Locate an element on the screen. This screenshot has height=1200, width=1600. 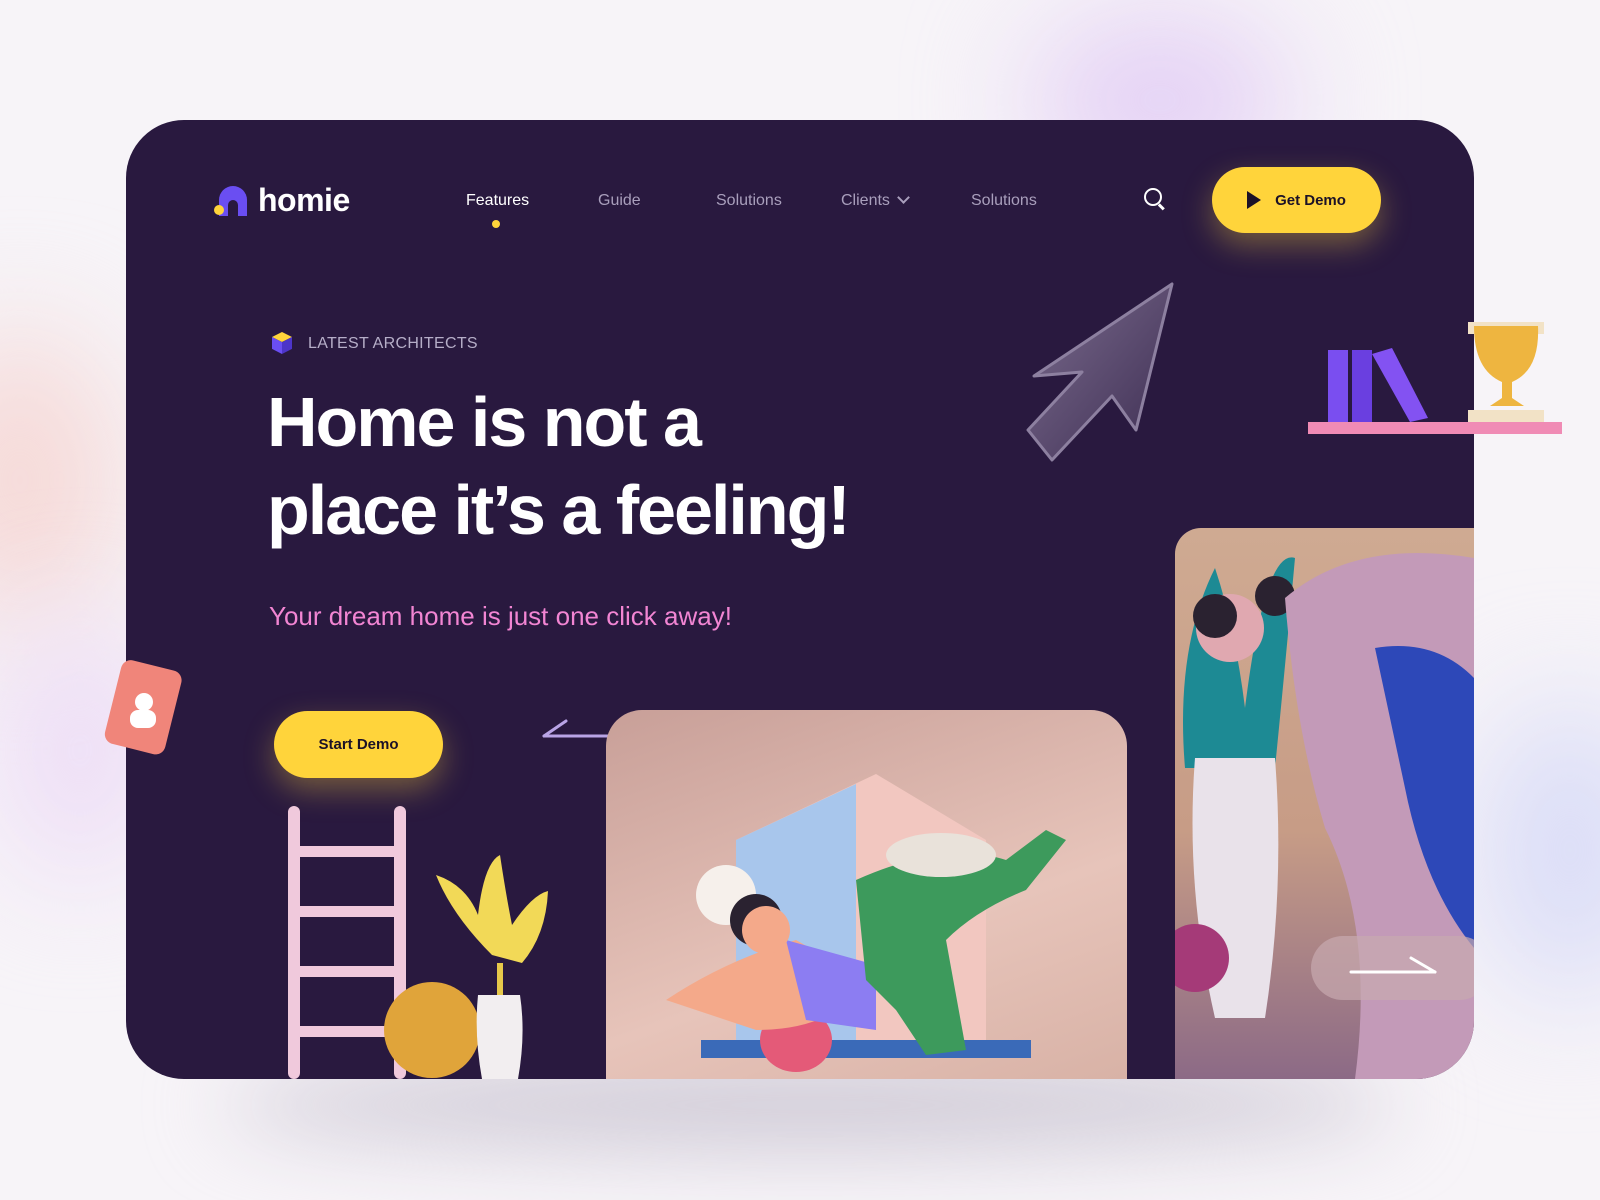
nav-item-clients: Clients is located at coordinates (875, 200).